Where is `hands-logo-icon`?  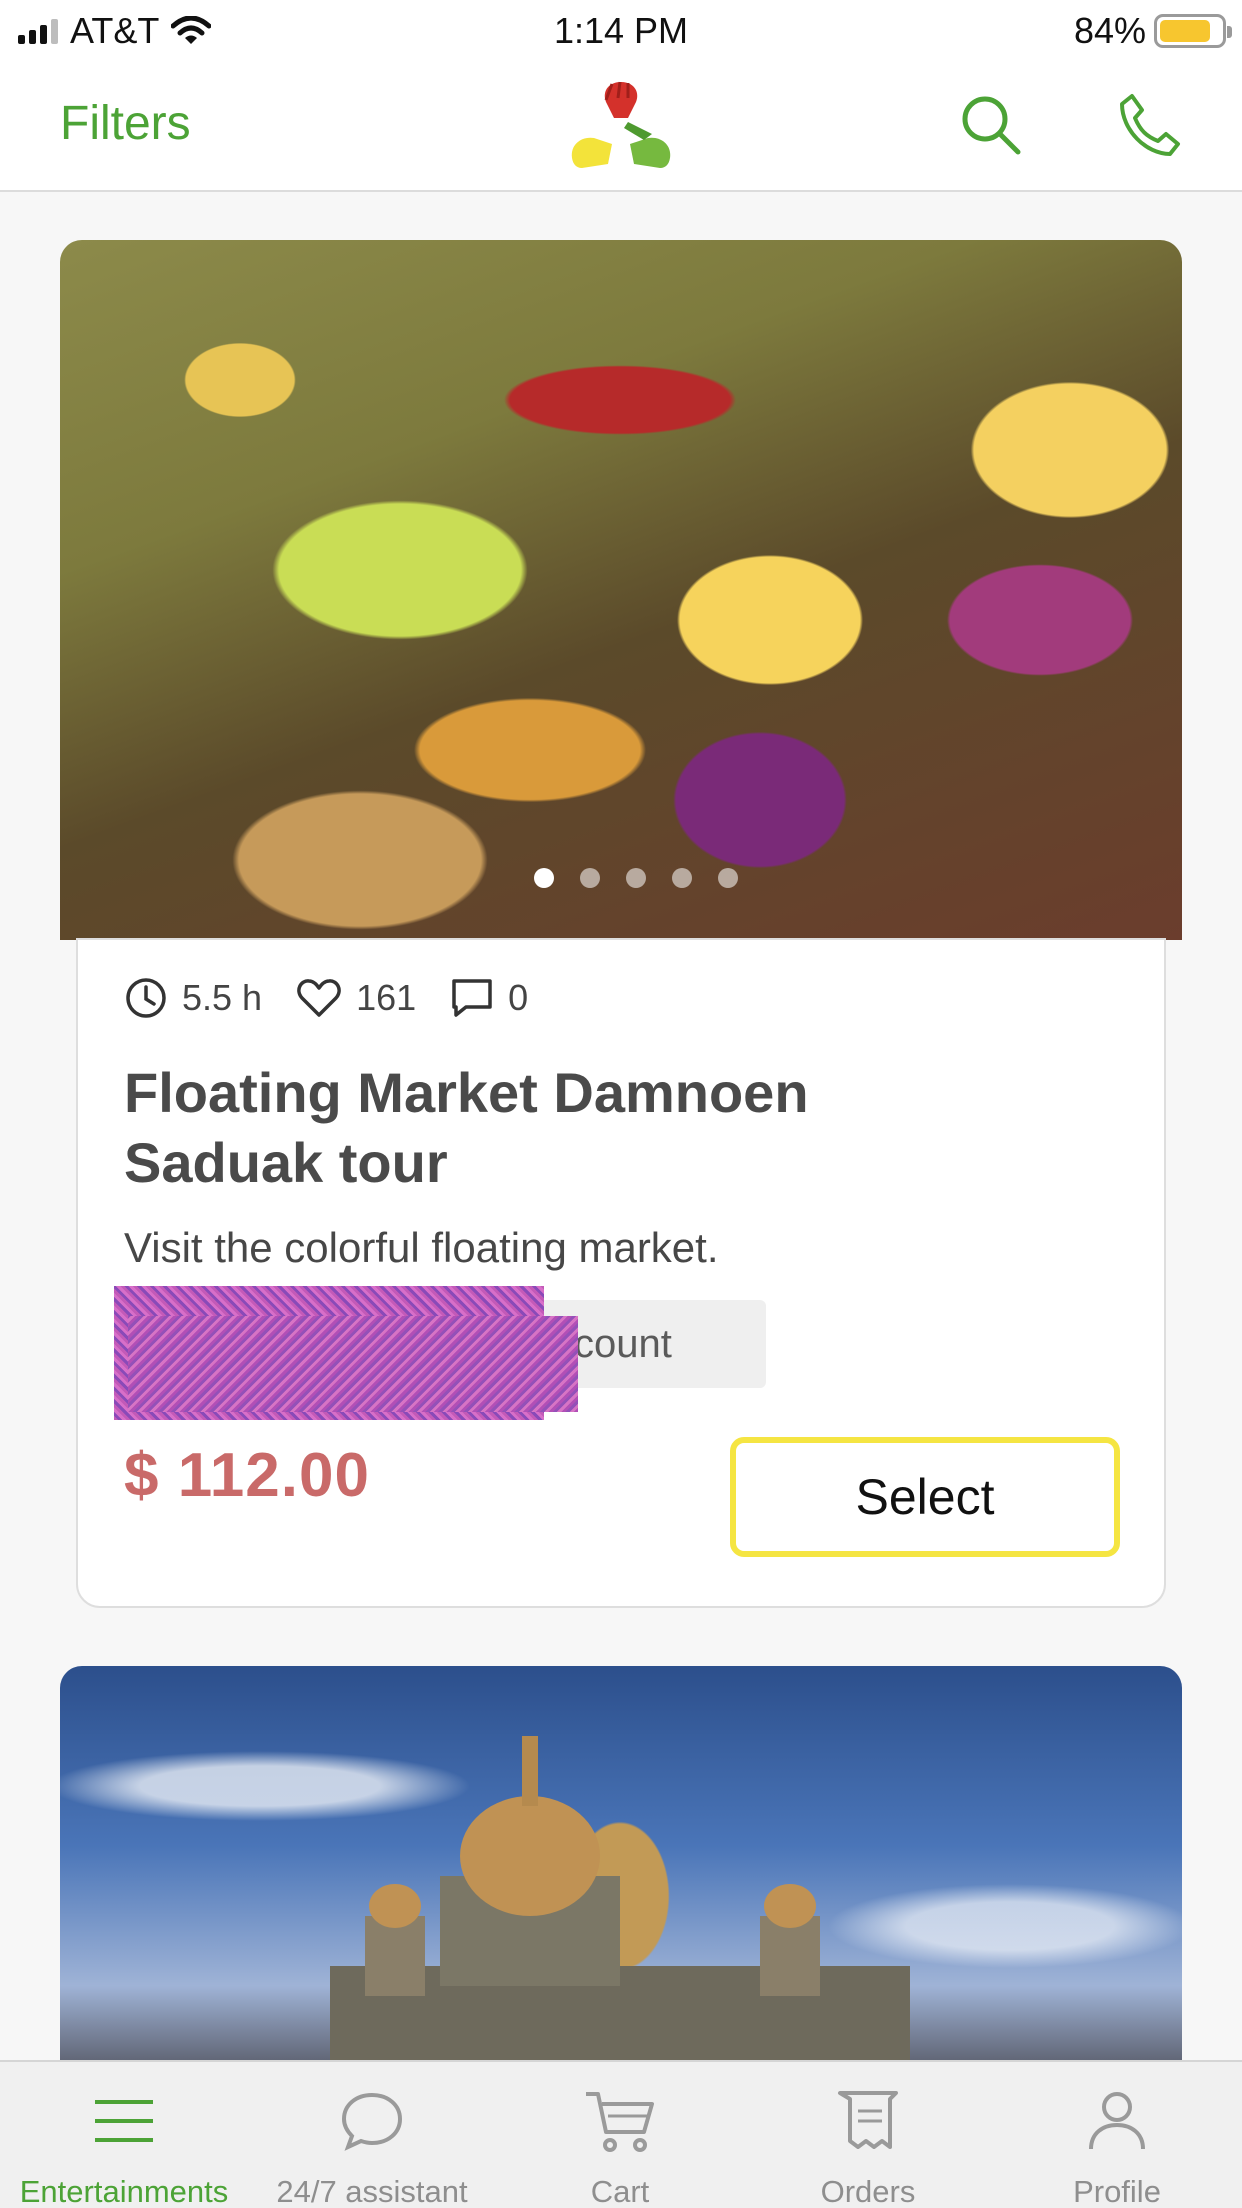
hands-logo-icon is located at coordinates (621, 124).